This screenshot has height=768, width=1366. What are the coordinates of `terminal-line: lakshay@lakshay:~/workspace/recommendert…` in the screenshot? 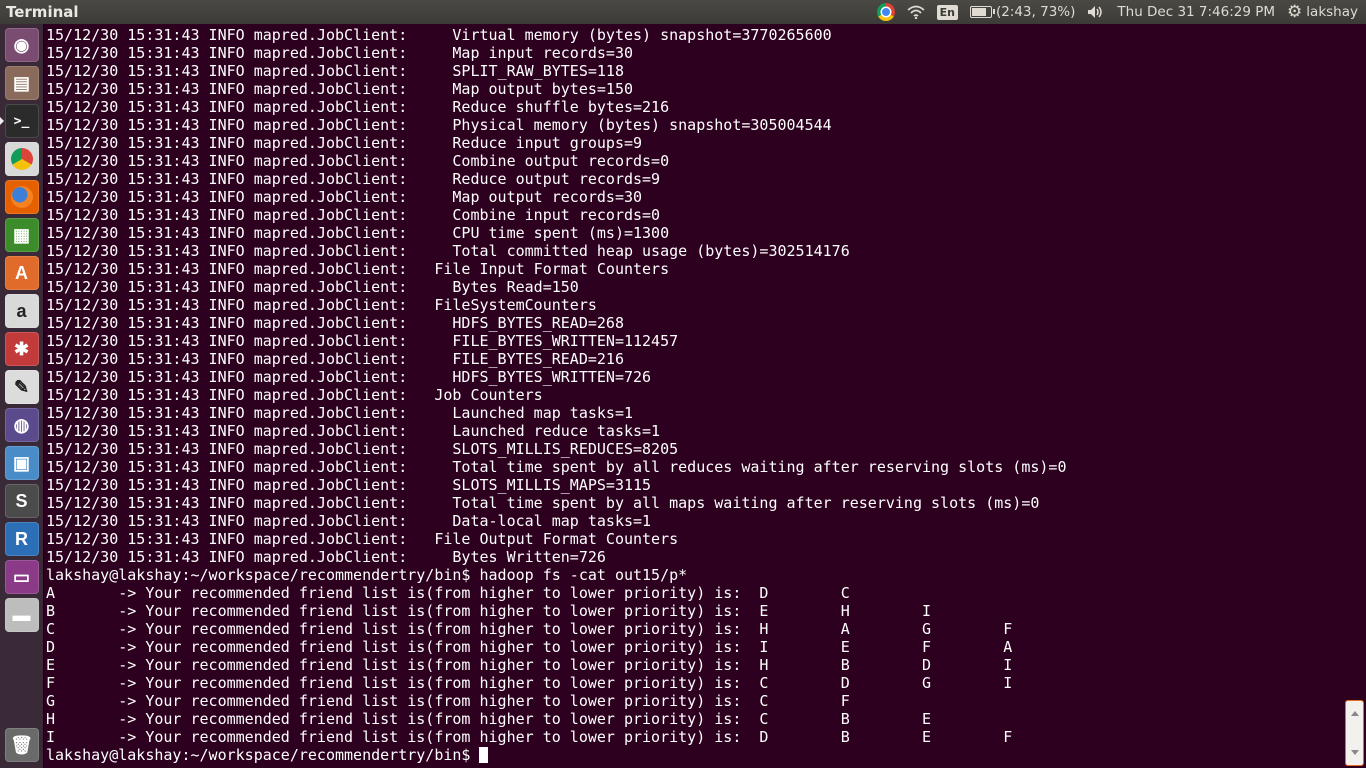 It's located at (367, 575).